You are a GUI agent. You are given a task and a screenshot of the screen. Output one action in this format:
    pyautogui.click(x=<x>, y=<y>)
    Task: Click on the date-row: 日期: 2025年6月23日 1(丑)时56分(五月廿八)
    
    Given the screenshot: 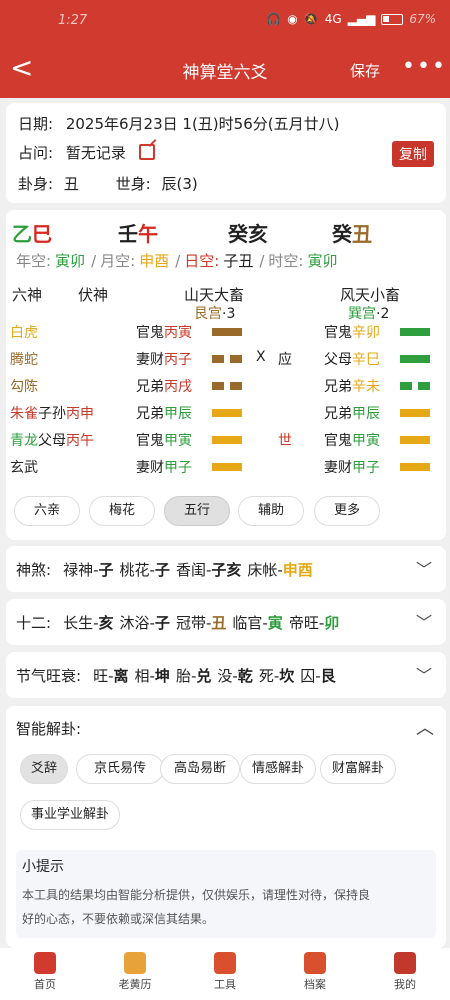 What is the action you would take?
    pyautogui.click(x=178, y=123)
    